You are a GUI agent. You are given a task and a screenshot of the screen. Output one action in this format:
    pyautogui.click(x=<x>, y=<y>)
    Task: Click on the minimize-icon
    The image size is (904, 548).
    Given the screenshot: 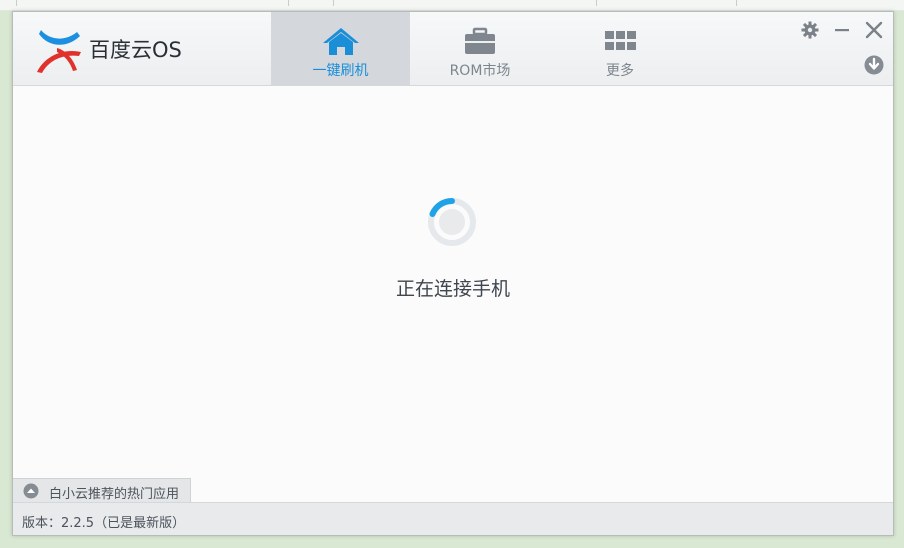 What is the action you would take?
    pyautogui.click(x=842, y=30)
    